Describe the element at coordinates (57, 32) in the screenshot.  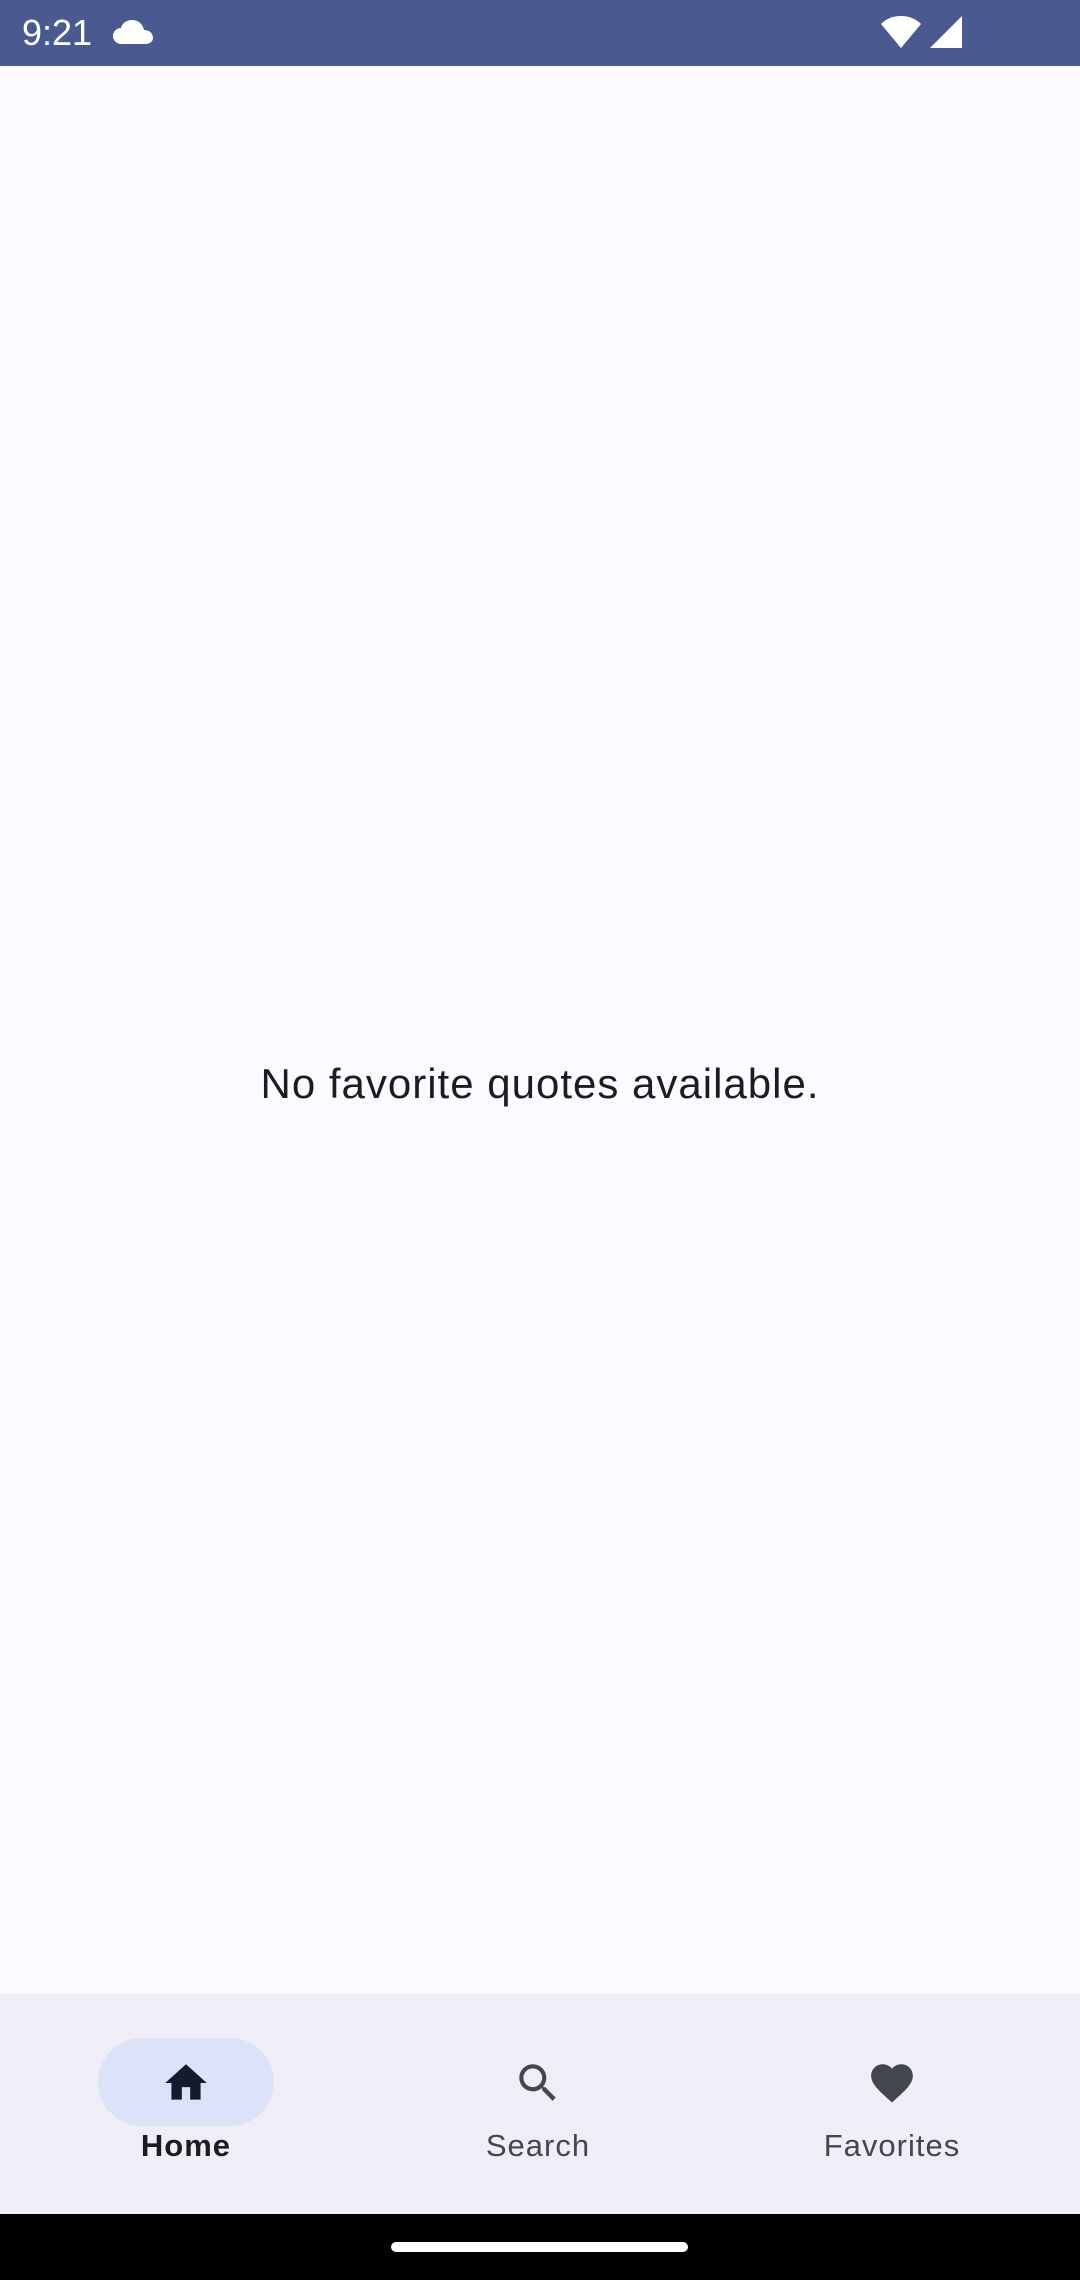
I see `status-time: 9:21` at that location.